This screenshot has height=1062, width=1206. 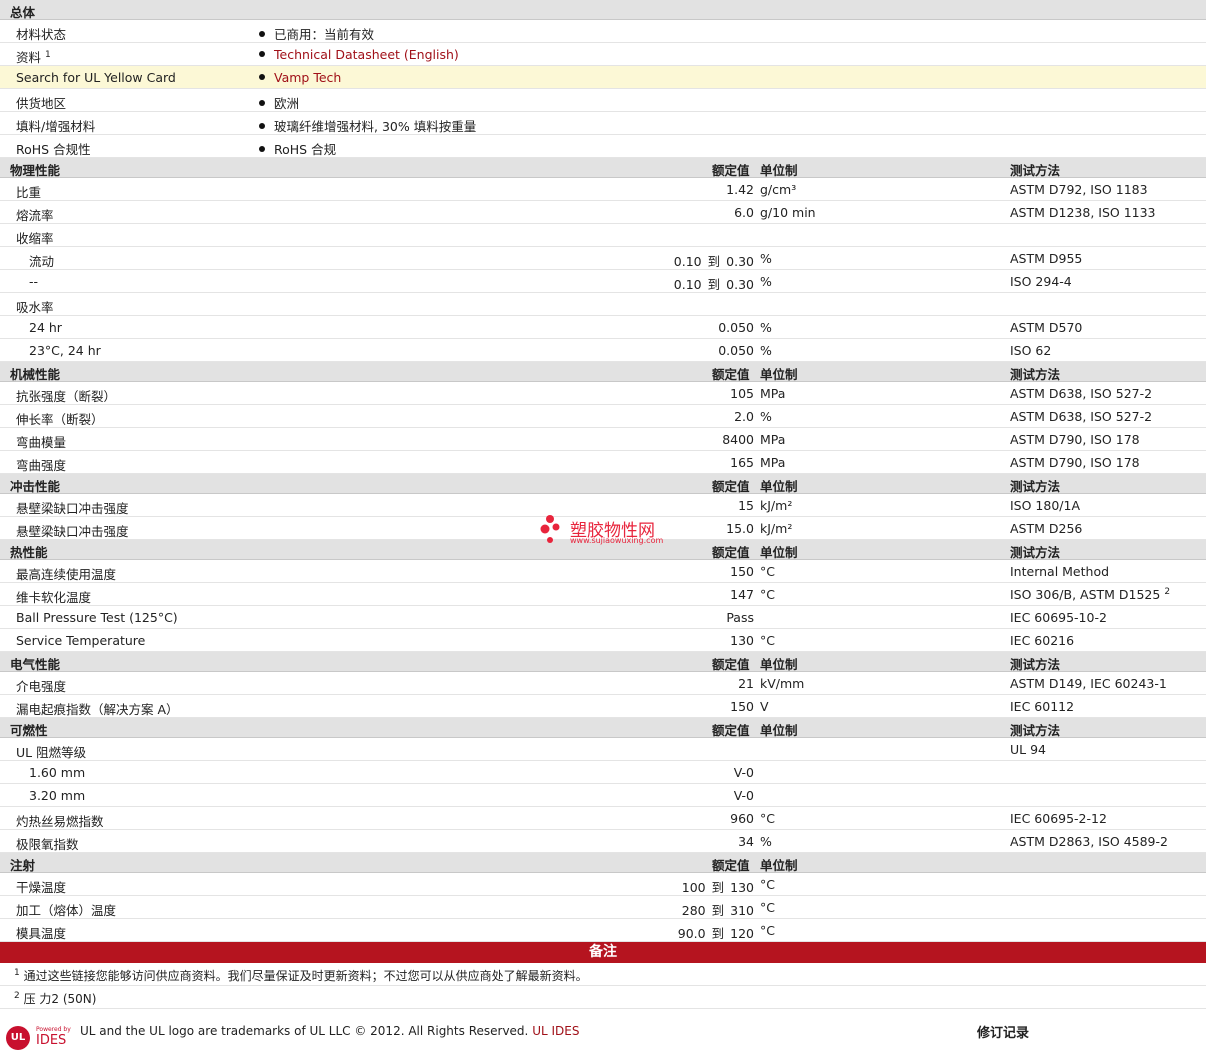 What do you see at coordinates (57, 795) in the screenshot?
I see `property-label: 3.20 mm` at bounding box center [57, 795].